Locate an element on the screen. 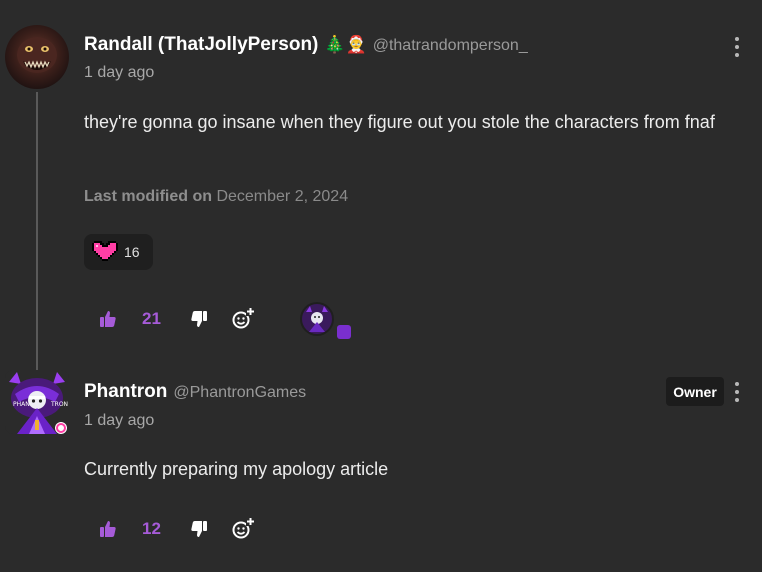 The image size is (762, 572). reaction-chip: 16 is located at coordinates (118, 252).